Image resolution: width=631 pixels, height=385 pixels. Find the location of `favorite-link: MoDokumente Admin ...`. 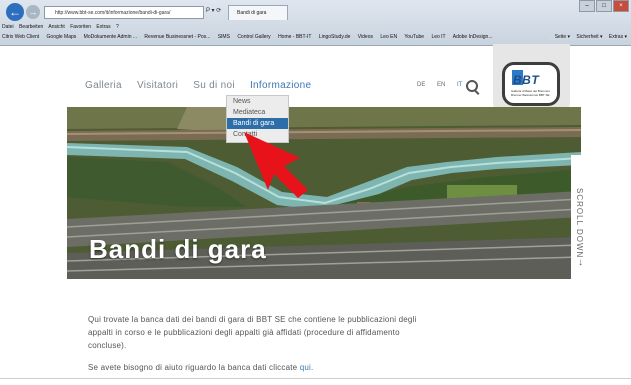

favorite-link: MoDokumente Admin ... is located at coordinates (110, 37).